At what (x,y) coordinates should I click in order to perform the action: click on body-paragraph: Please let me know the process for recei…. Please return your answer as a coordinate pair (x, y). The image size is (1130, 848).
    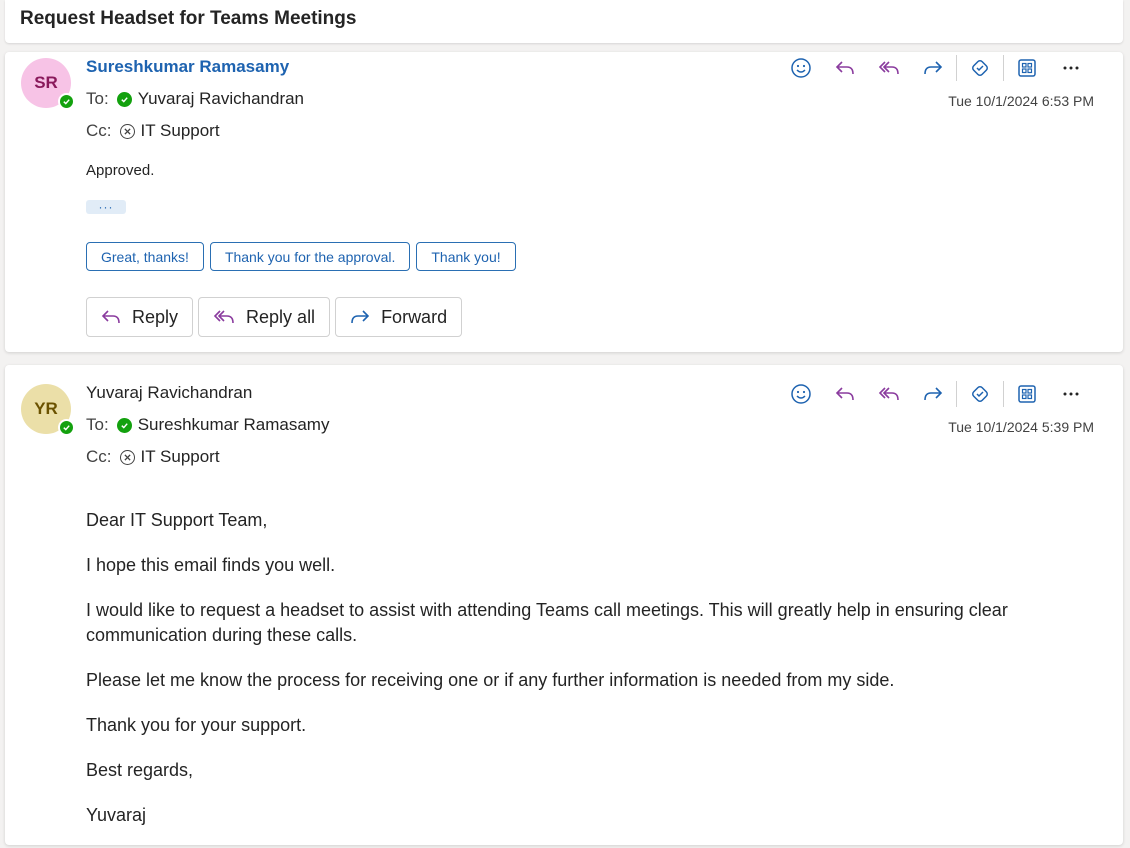
    Looking at the image, I should click on (490, 680).